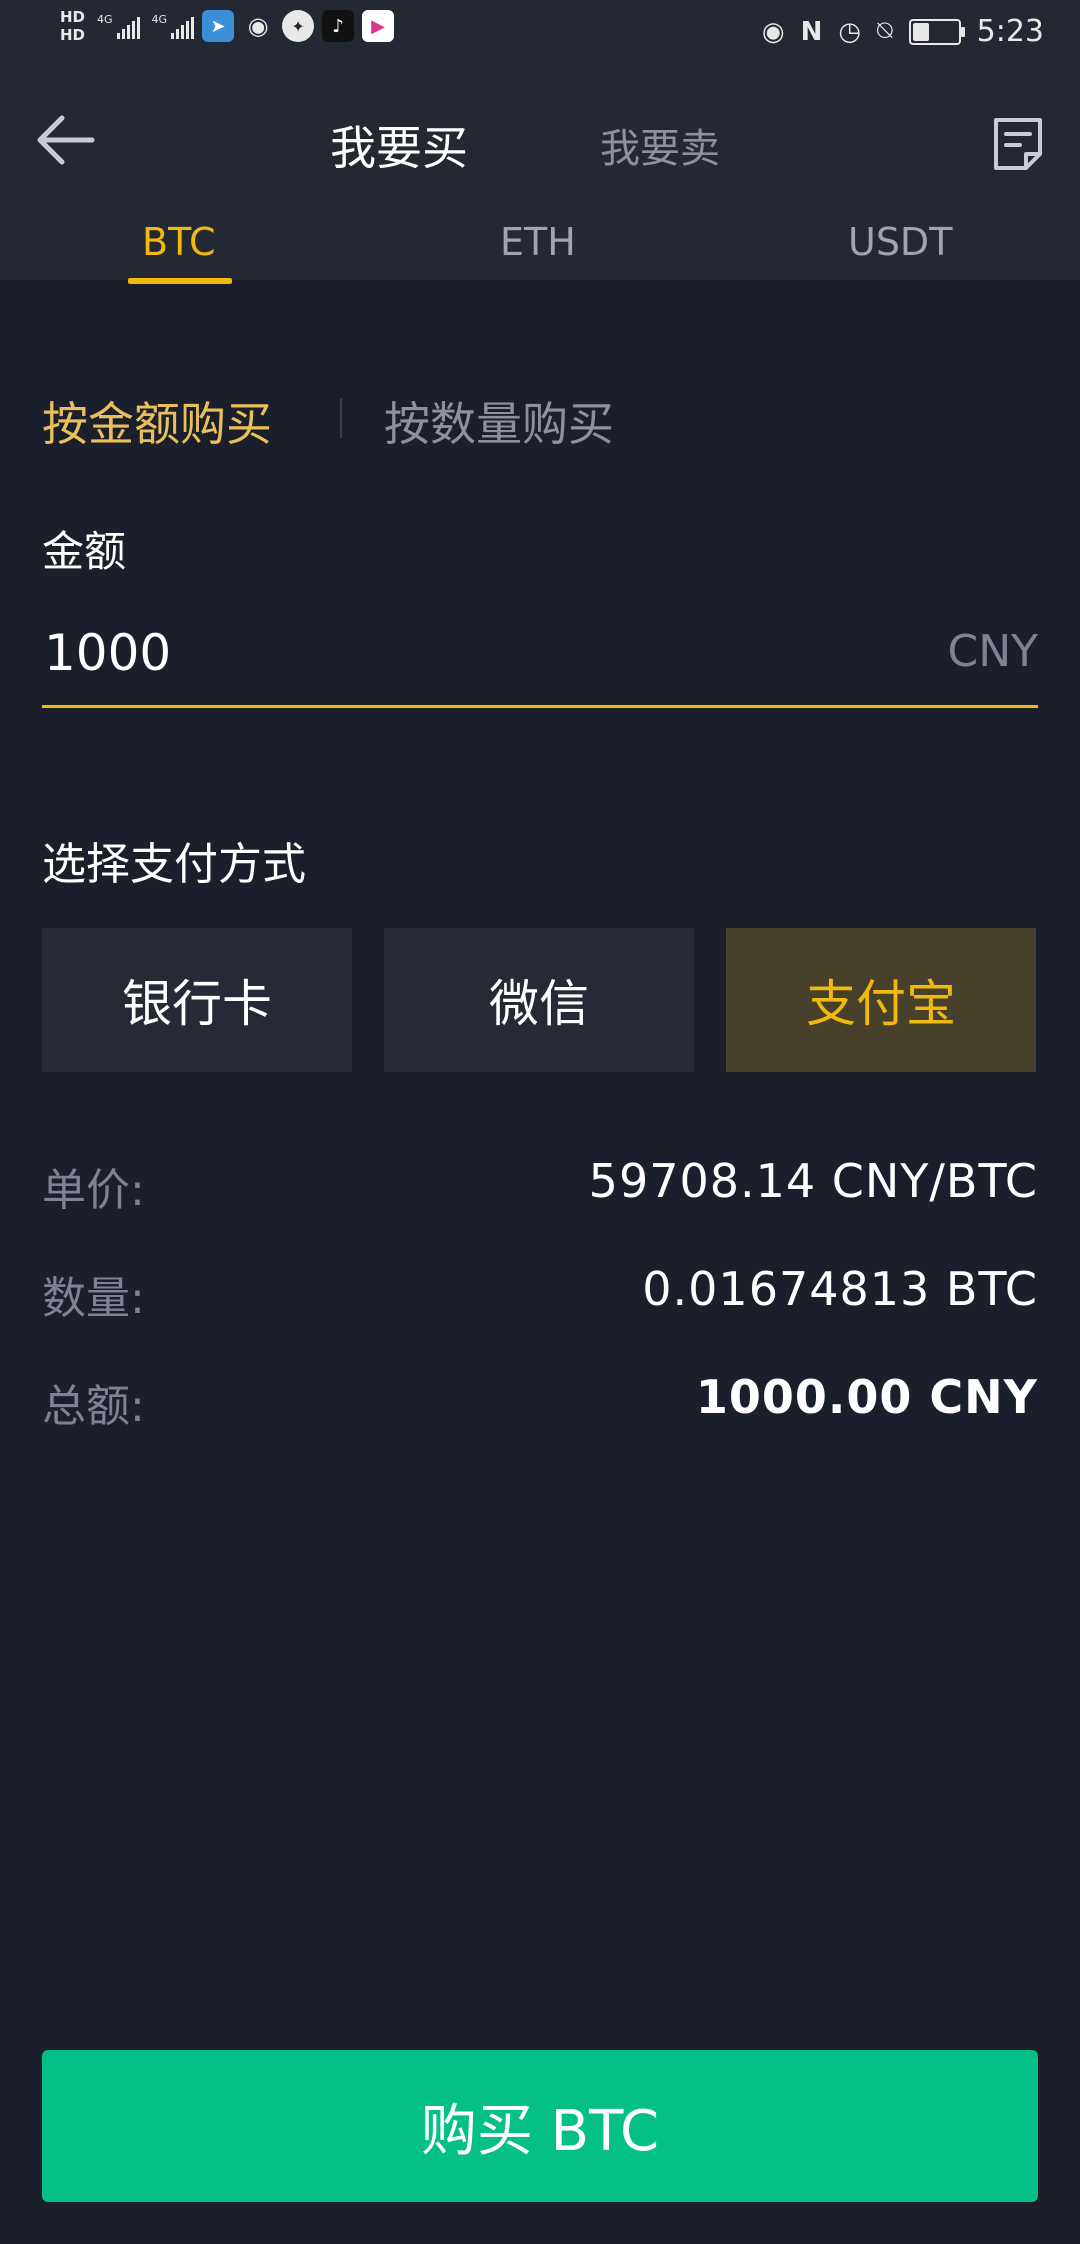 Image resolution: width=1080 pixels, height=2244 pixels. I want to click on header: 我要买 我要卖 BTC ETH USDT, so click(540, 177).